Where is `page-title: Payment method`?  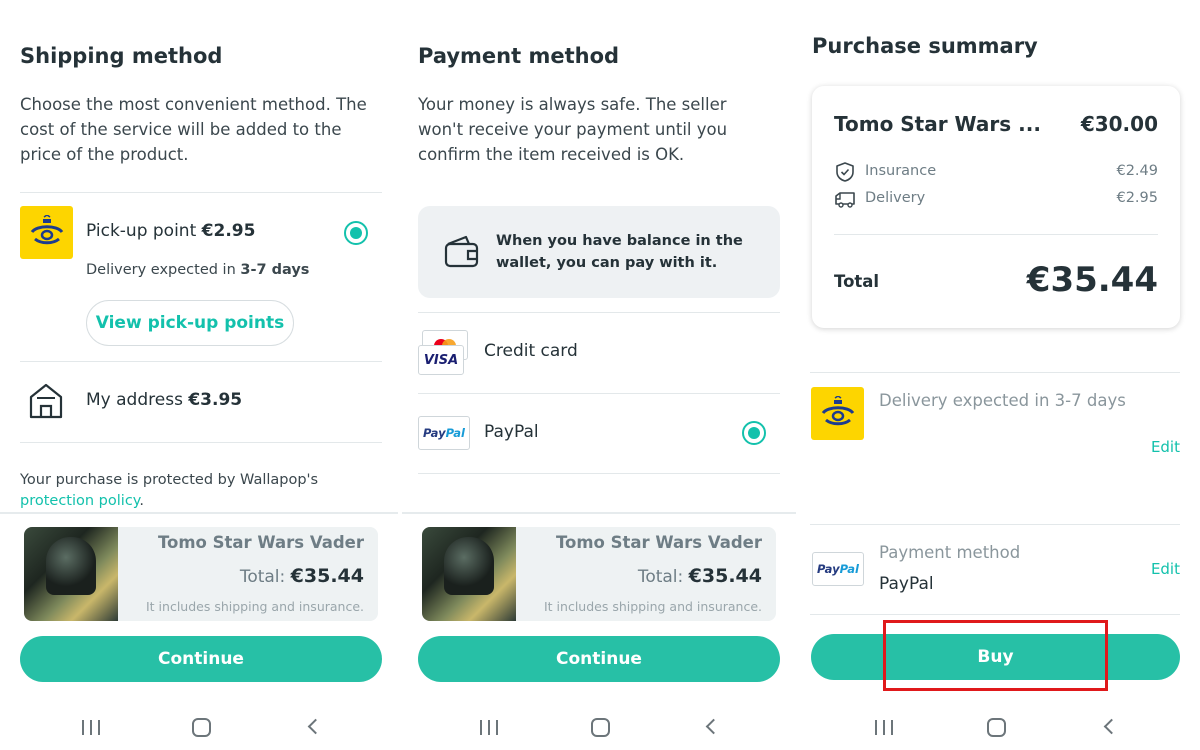 page-title: Payment method is located at coordinates (519, 56).